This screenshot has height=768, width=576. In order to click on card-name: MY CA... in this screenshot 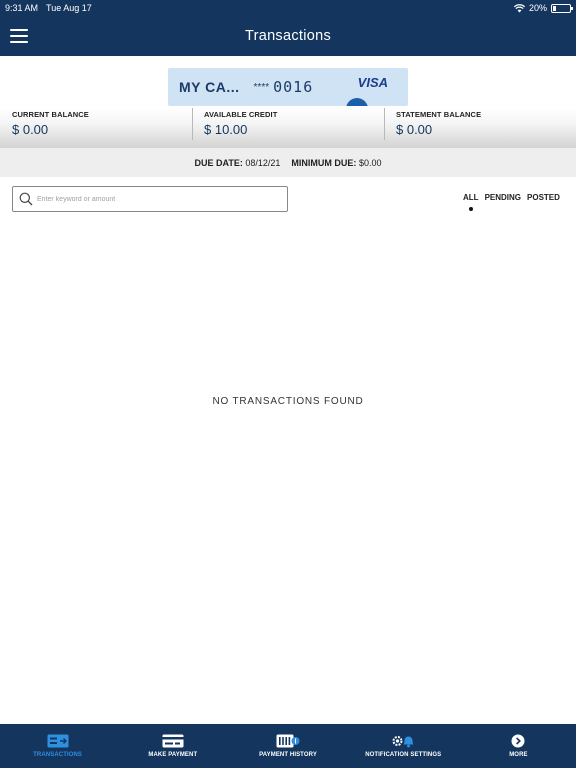, I will do `click(209, 87)`.